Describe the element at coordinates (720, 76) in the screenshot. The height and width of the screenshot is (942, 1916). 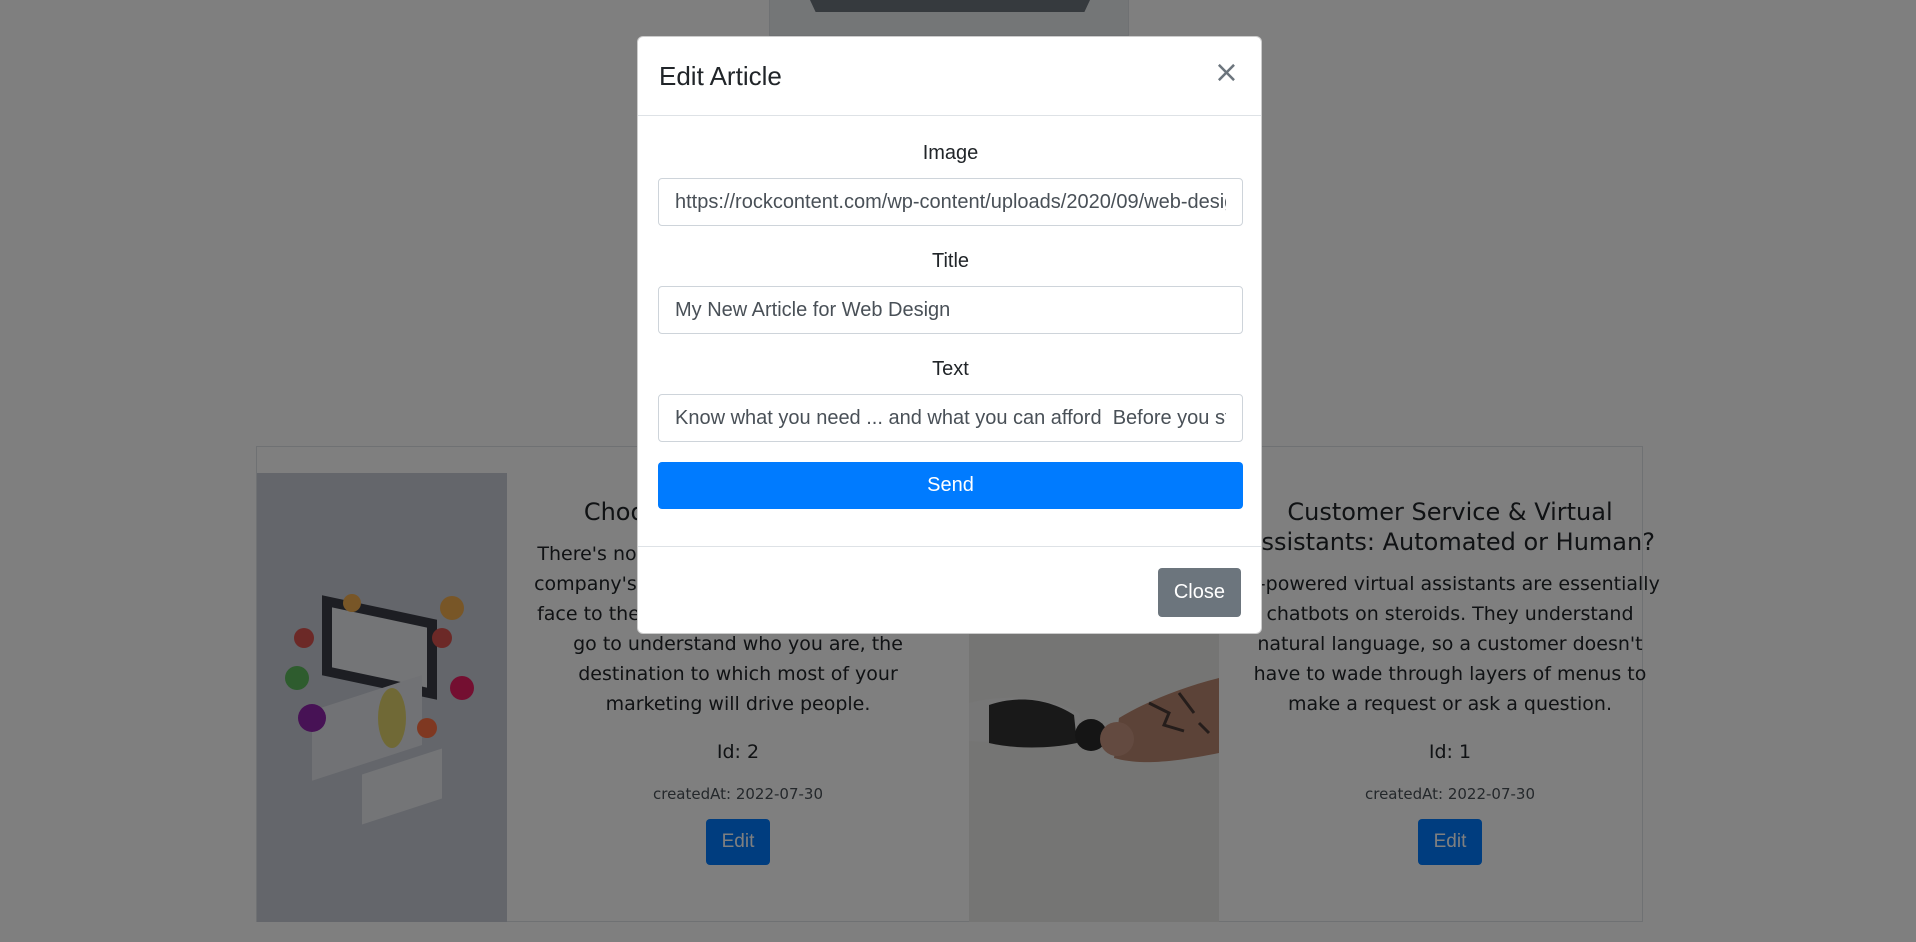
I see `modal-title: Edit Article` at that location.